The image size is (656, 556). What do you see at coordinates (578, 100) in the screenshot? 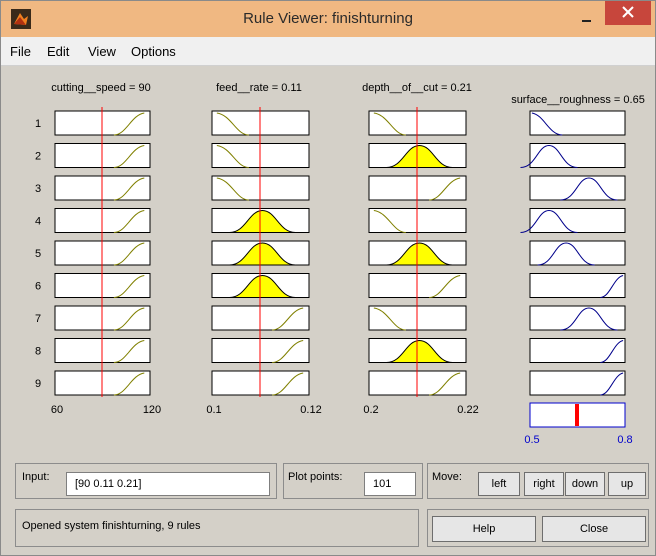
I see `header-surface-roughness: surface__roughness = 0.65` at bounding box center [578, 100].